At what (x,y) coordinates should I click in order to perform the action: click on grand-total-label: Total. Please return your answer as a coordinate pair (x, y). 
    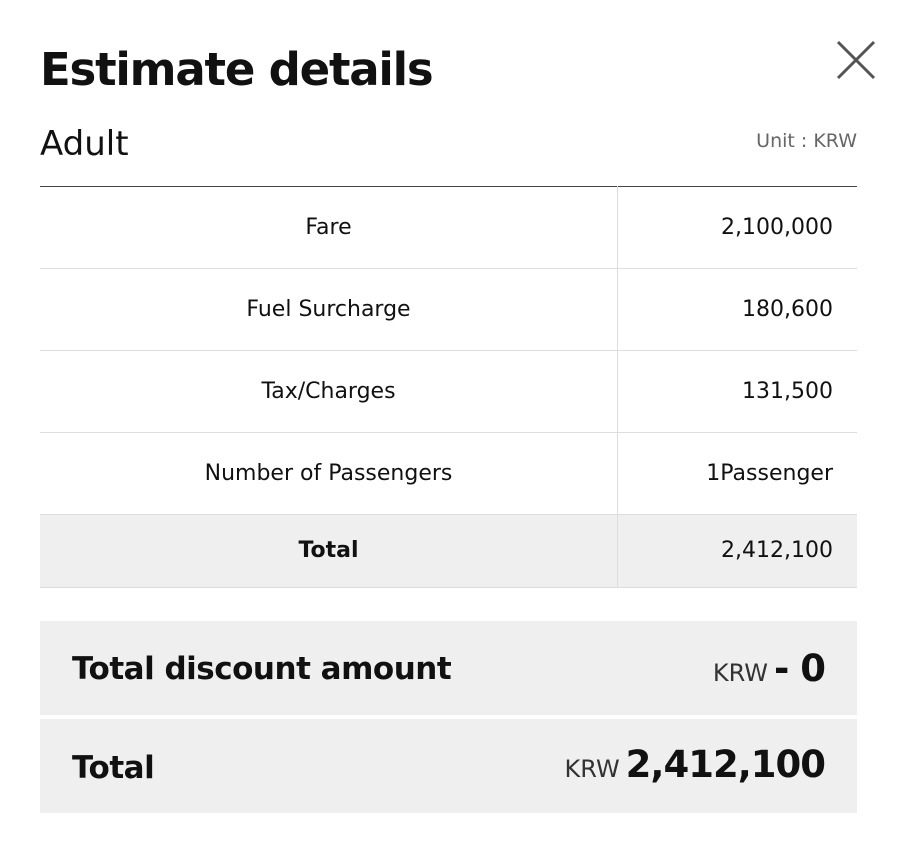
    Looking at the image, I should click on (113, 768).